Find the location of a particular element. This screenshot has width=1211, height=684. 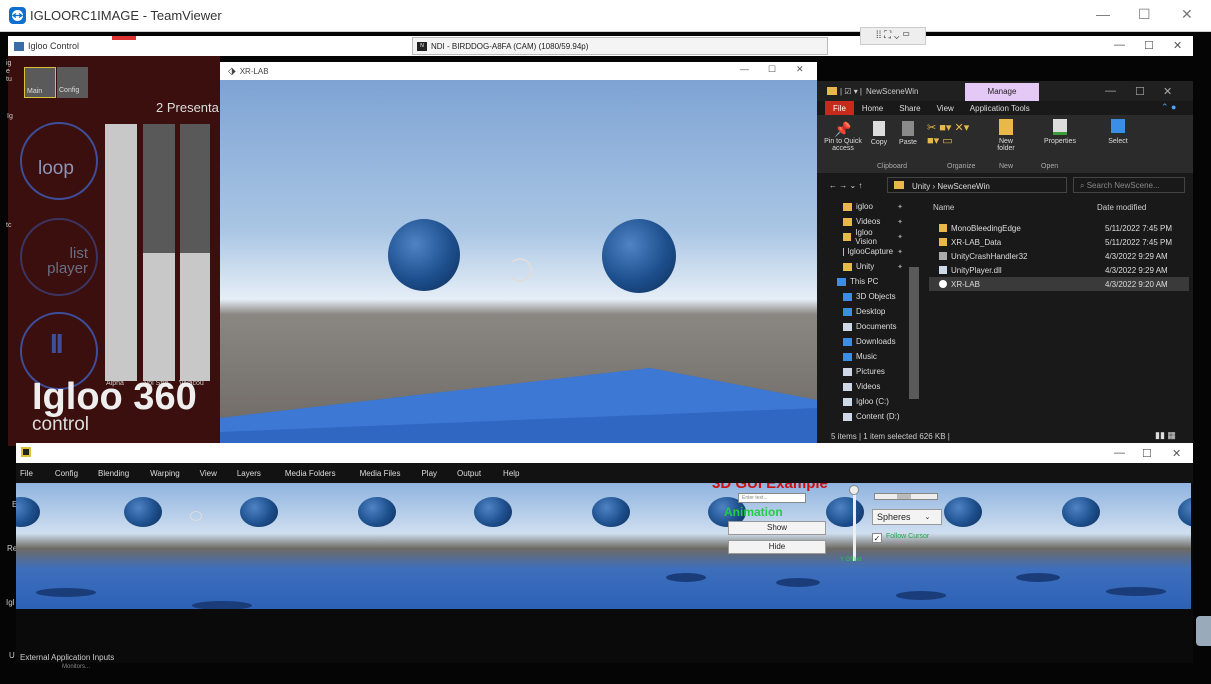

close-button: ✕ is located at coordinates (1187, 14).